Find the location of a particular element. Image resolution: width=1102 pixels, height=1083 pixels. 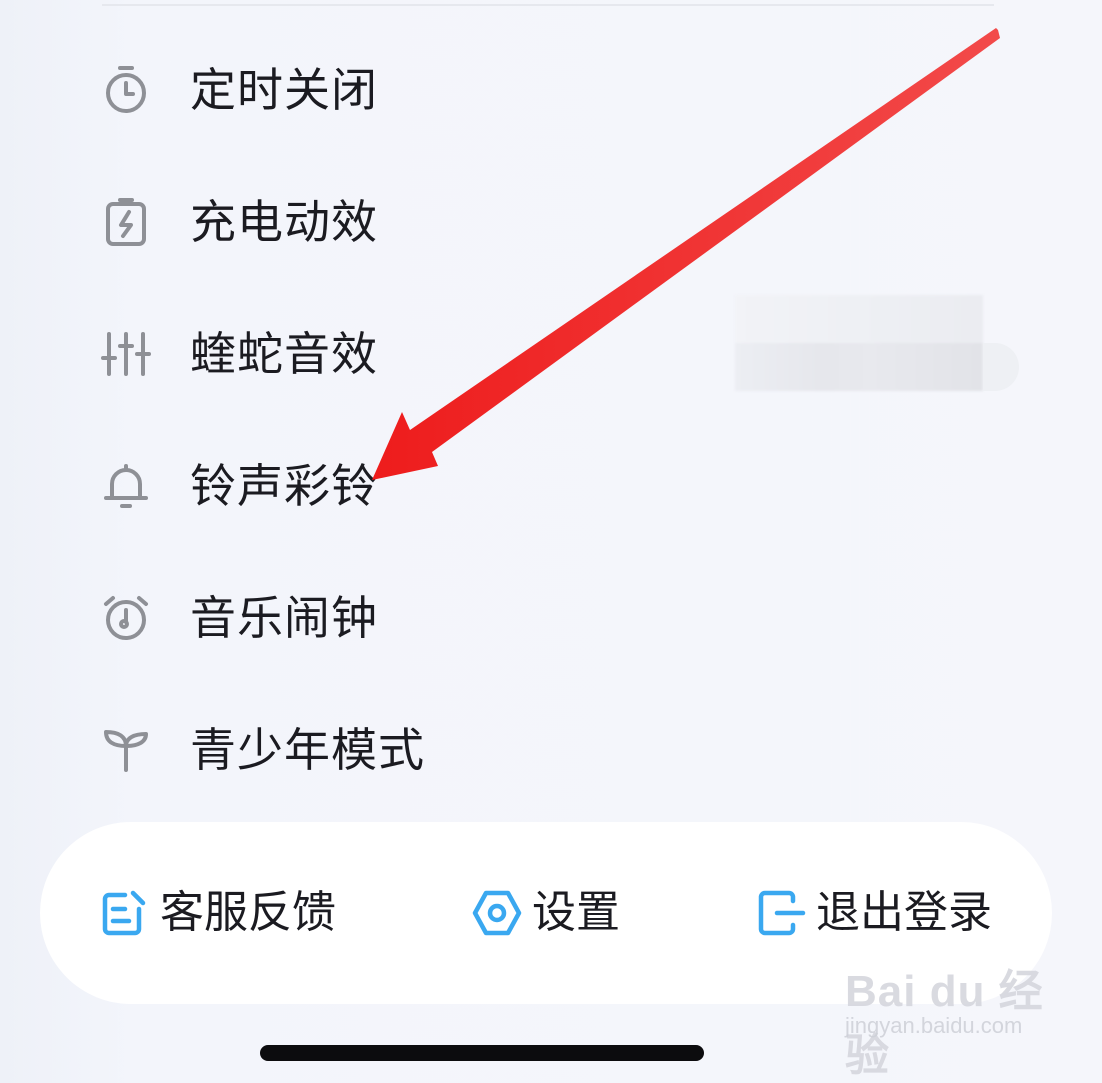

settings-button: 设置 is located at coordinates (545, 913).